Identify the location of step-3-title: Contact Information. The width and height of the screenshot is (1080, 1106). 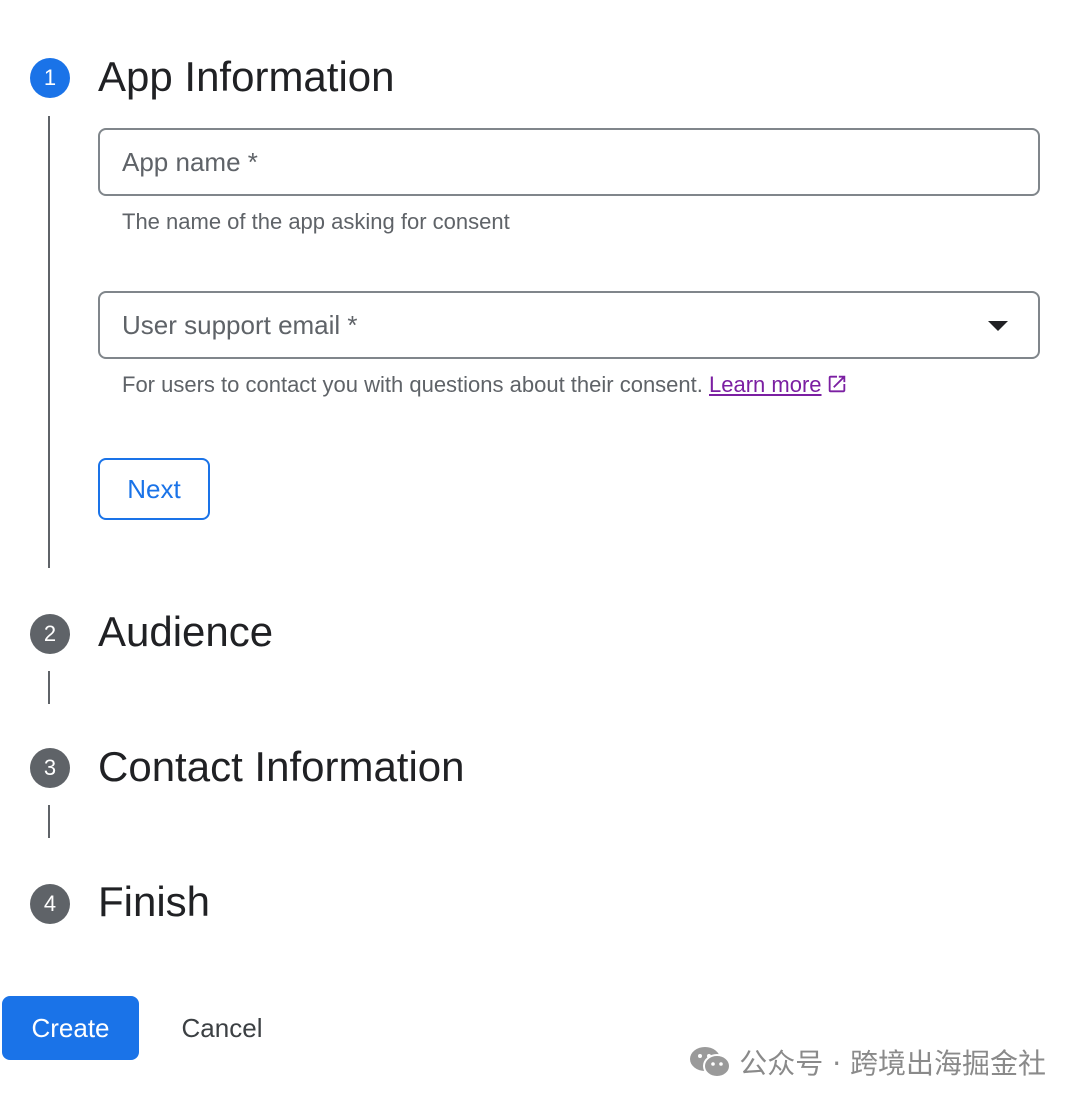
(281, 767).